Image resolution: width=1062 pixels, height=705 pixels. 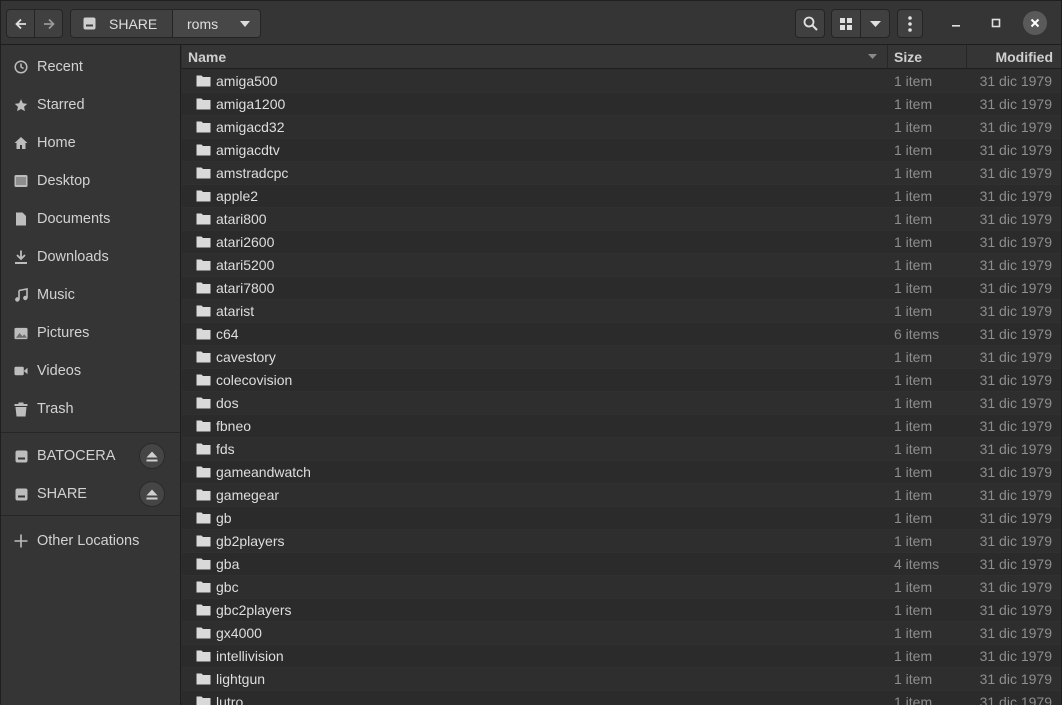 What do you see at coordinates (621, 518) in the screenshot?
I see `table-row: gb 1 item 31 dic 1979` at bounding box center [621, 518].